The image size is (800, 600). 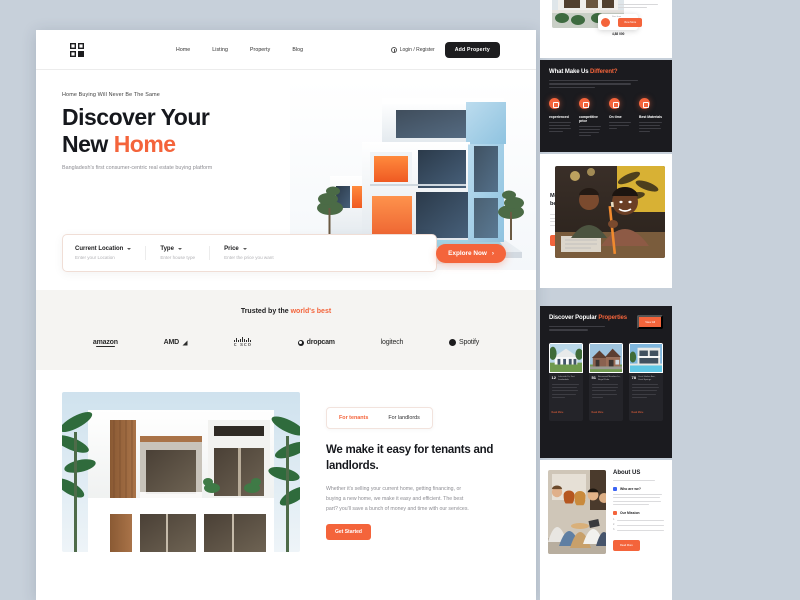 I want to click on feature-item-experienced: experienced, so click(x=561, y=118).